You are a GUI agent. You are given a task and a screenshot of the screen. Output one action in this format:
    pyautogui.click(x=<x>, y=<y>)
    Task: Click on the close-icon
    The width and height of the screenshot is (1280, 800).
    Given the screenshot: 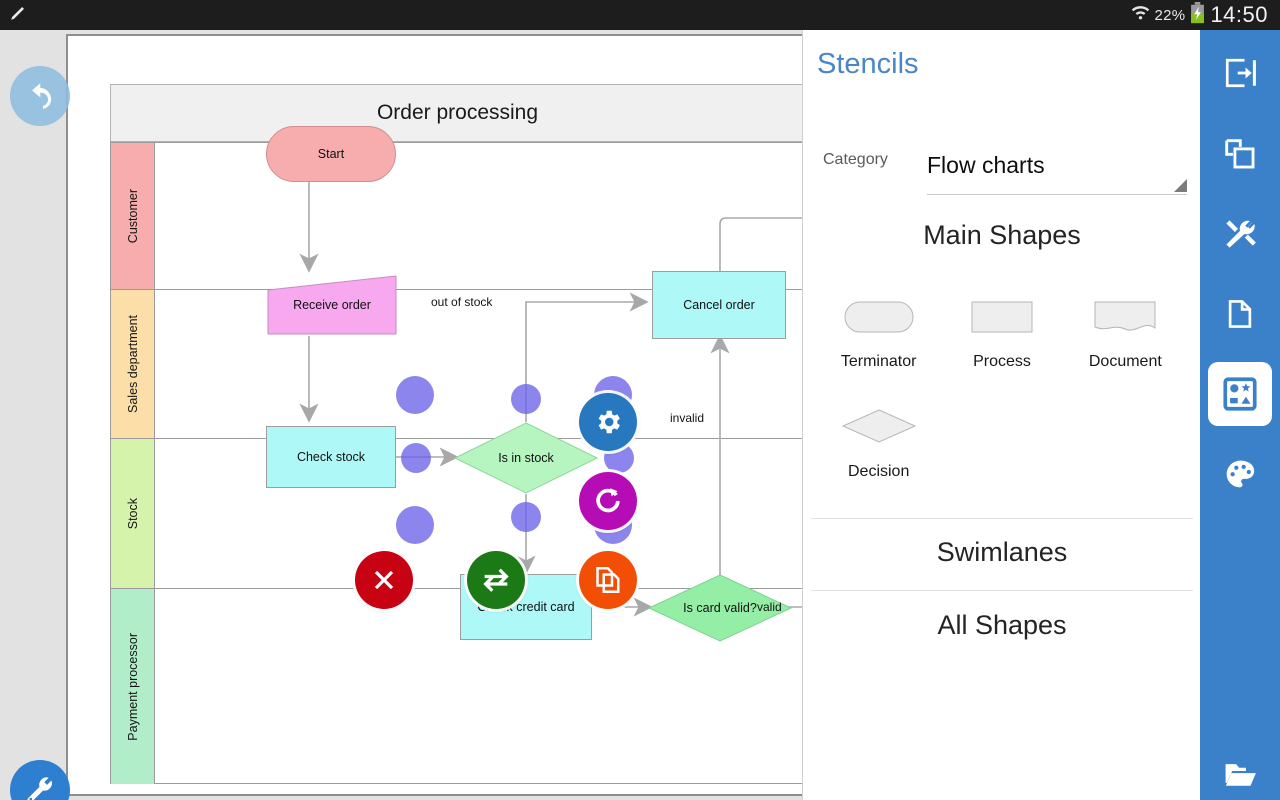 What is the action you would take?
    pyautogui.click(x=384, y=580)
    